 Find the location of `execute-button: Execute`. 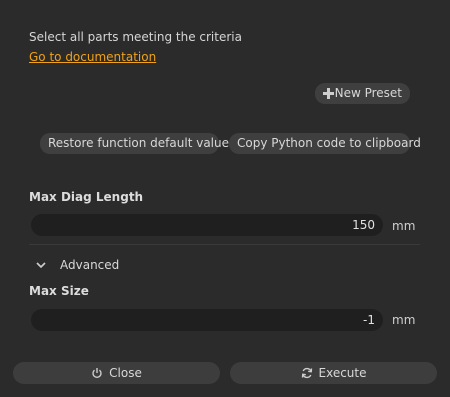

execute-button: Execute is located at coordinates (333, 373).